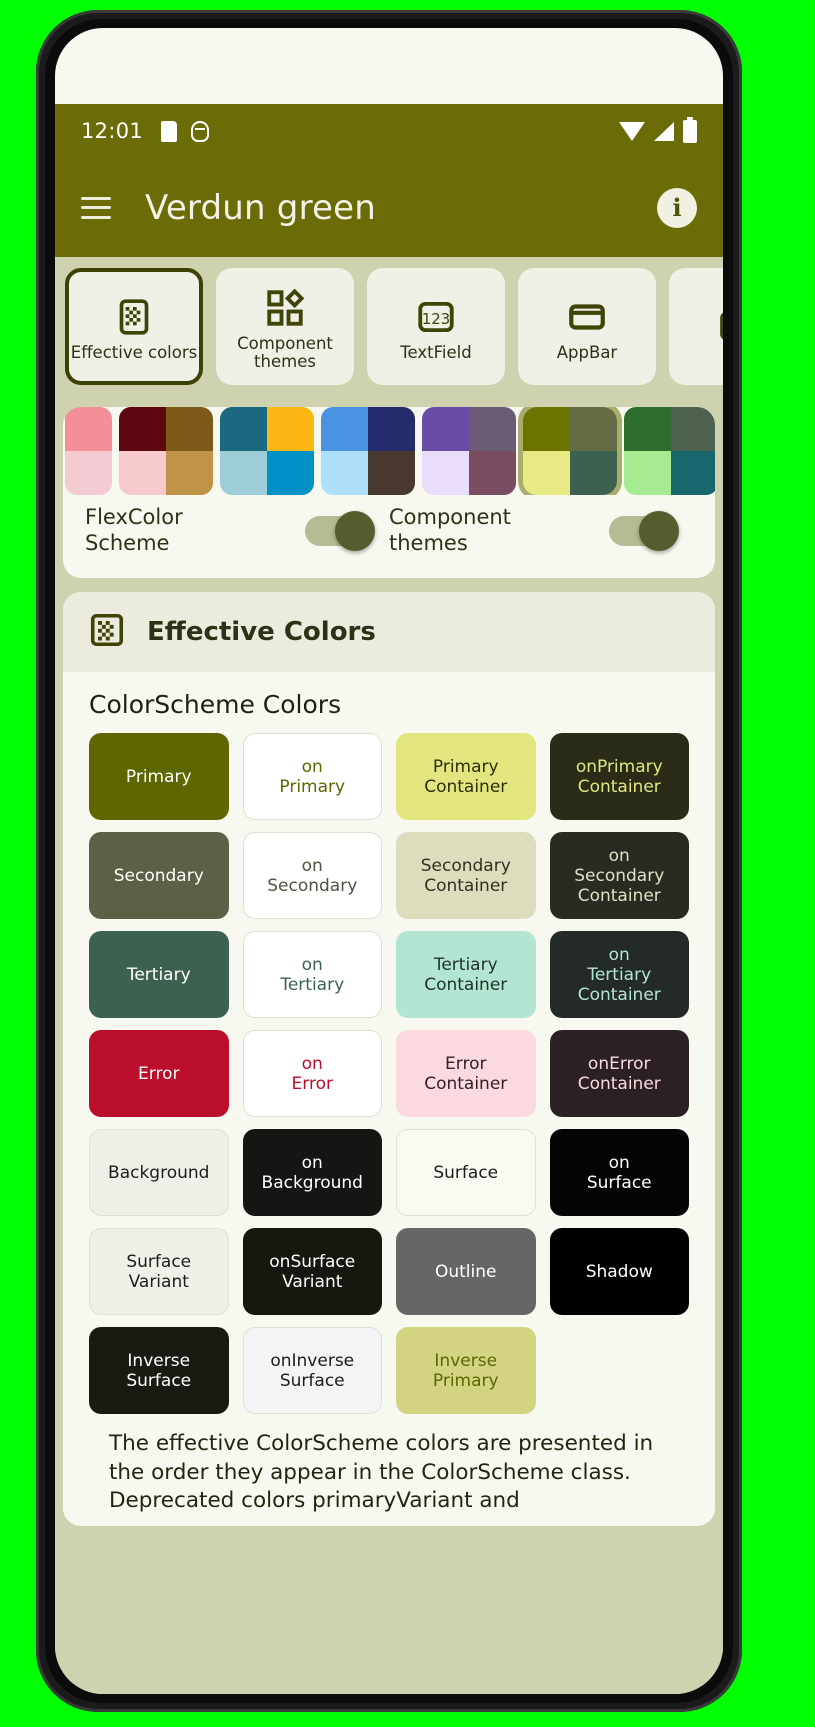 Image resolution: width=815 pixels, height=1727 pixels. I want to click on color-box-on-tertiary-container: on Tertiary Container, so click(619, 975).